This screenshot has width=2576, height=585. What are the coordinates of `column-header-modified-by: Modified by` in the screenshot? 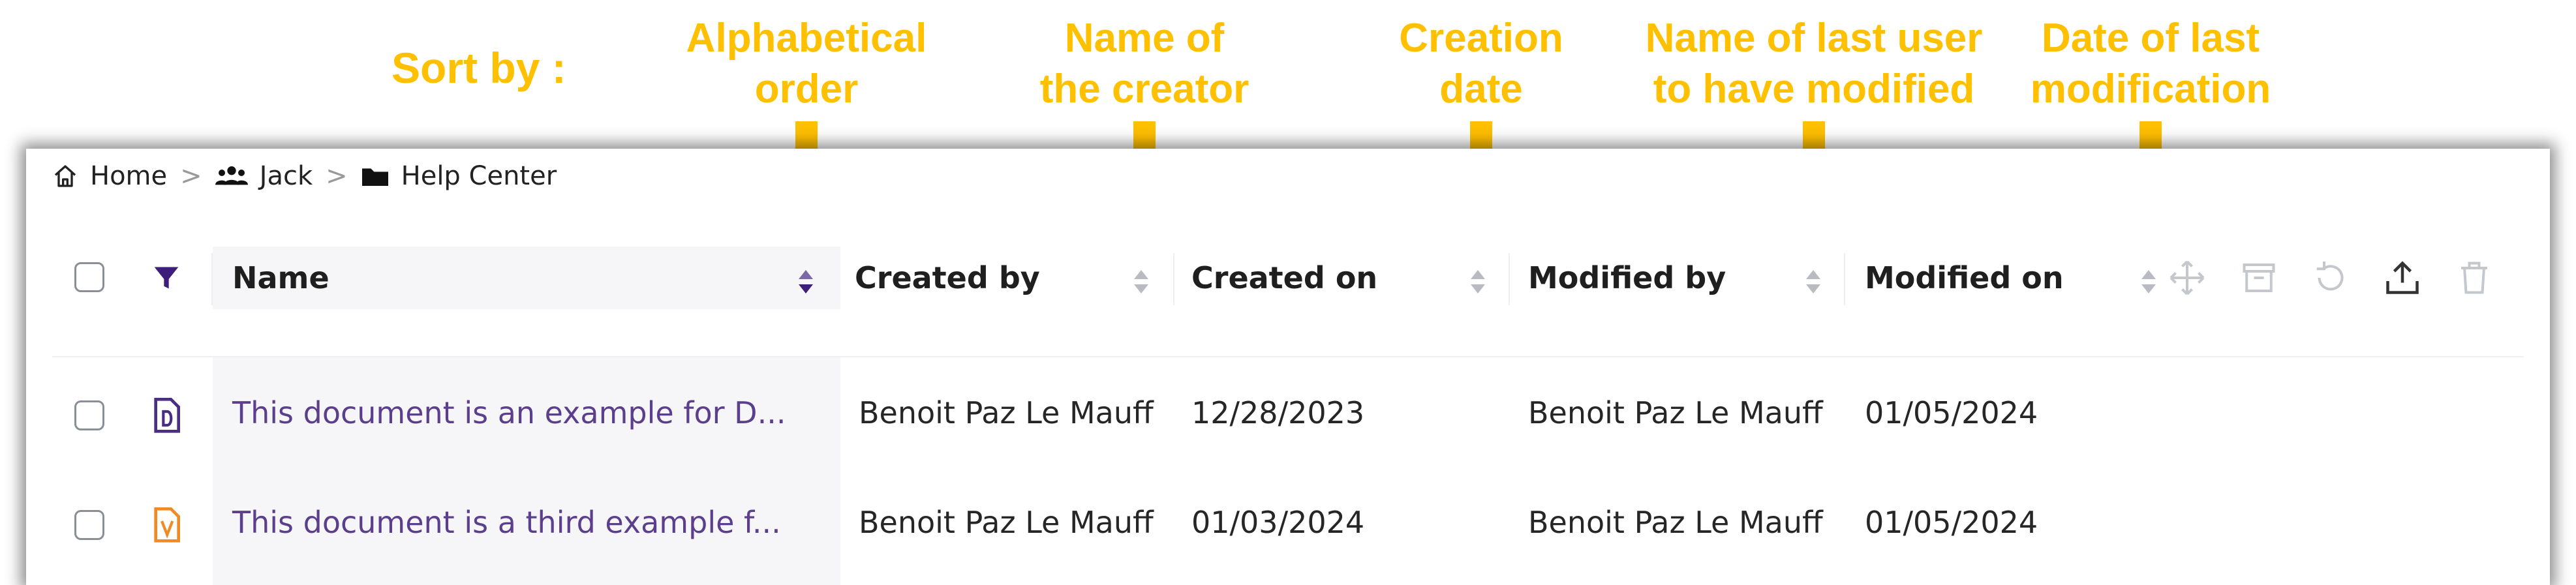 It's located at (1627, 278).